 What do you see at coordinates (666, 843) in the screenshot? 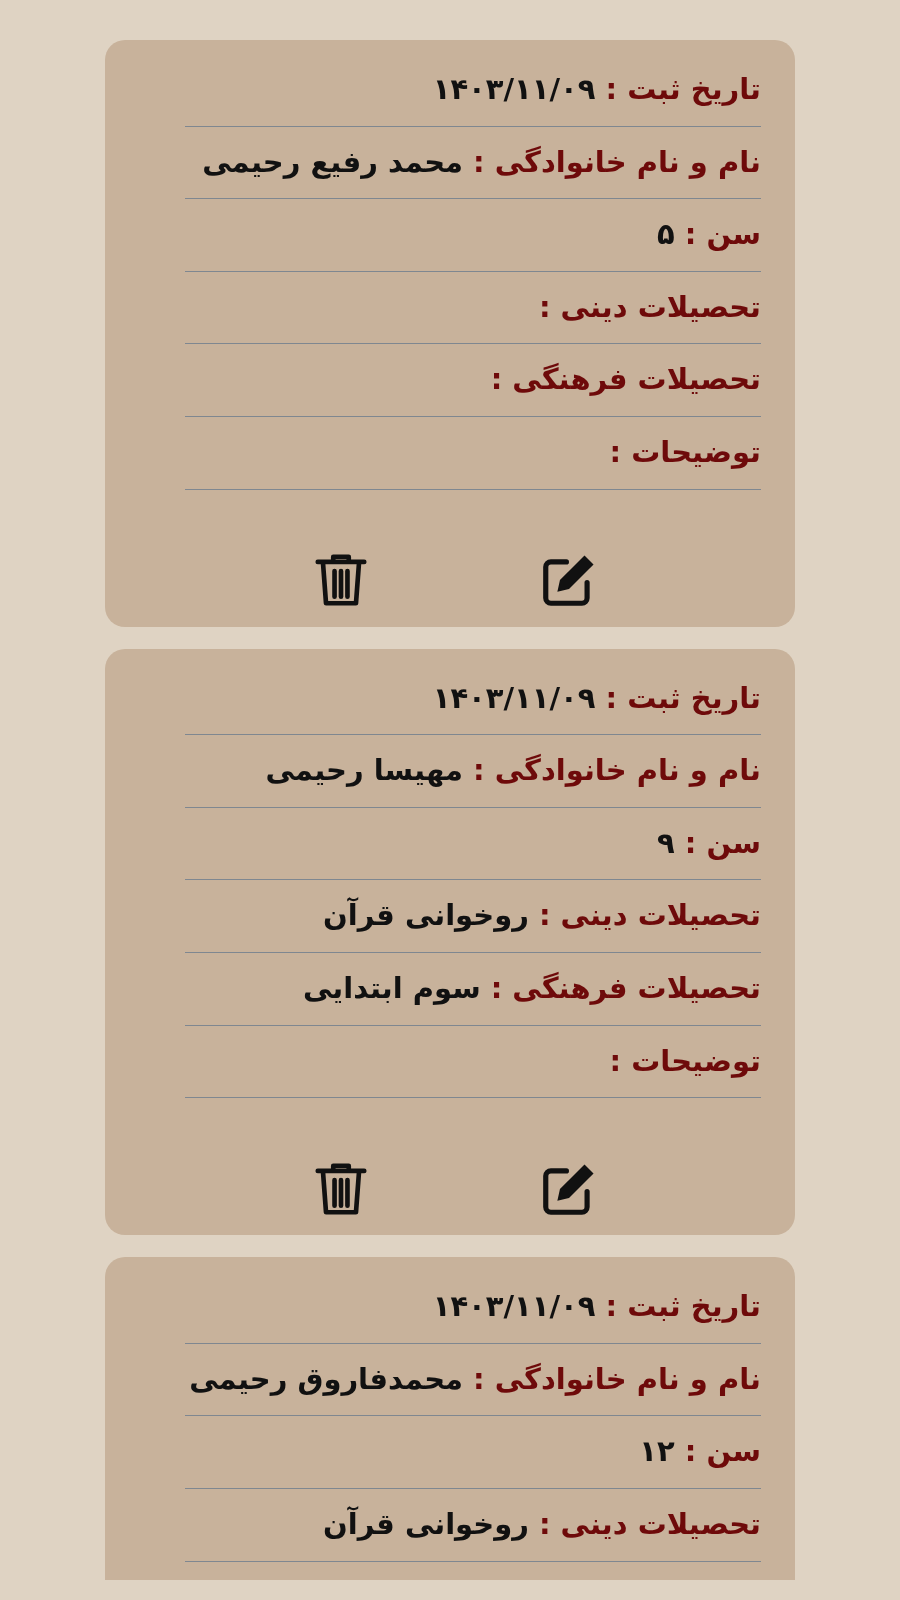
I see `field-value: ۹` at bounding box center [666, 843].